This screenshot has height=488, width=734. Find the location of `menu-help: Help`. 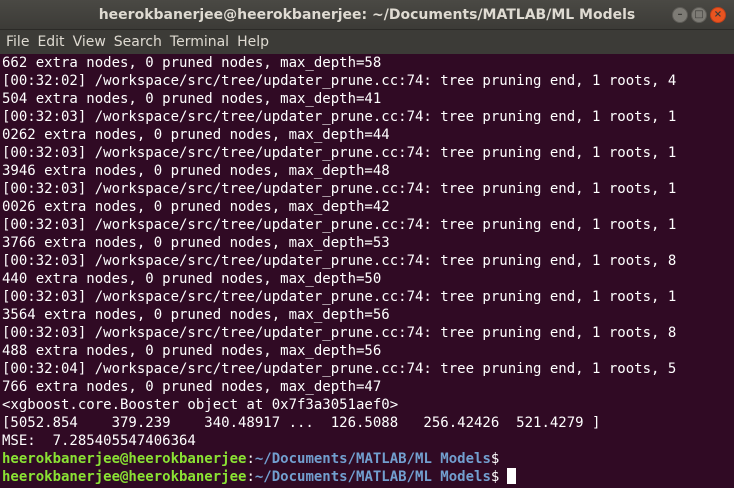

menu-help: Help is located at coordinates (253, 42).